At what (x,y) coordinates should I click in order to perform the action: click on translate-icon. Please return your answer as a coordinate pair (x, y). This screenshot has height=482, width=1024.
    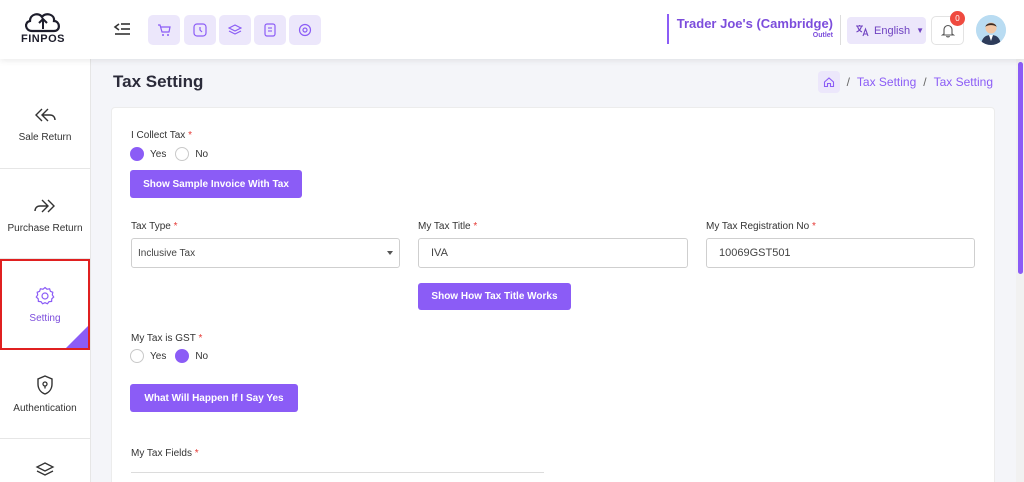
    Looking at the image, I should click on (862, 31).